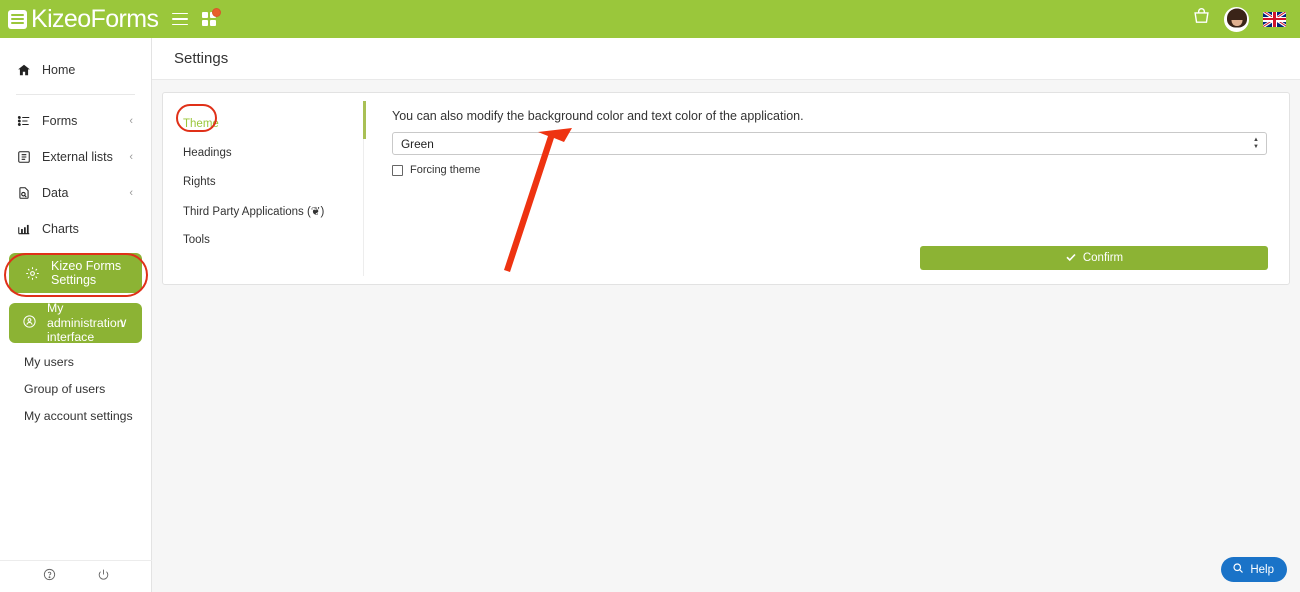 This screenshot has width=1300, height=592. What do you see at coordinates (131, 193) in the screenshot?
I see `chevron-left-icon-data: ‹` at bounding box center [131, 193].